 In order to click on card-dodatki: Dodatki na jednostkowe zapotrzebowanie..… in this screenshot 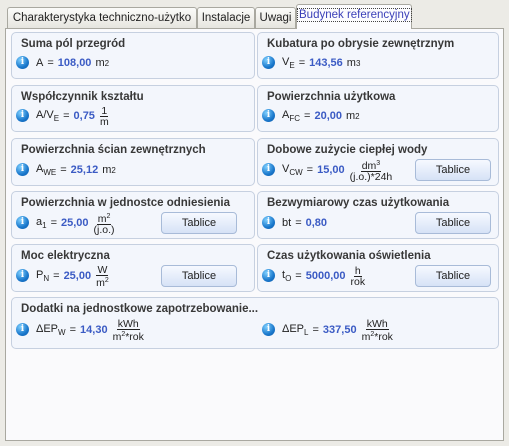, I will do `click(255, 323)`.